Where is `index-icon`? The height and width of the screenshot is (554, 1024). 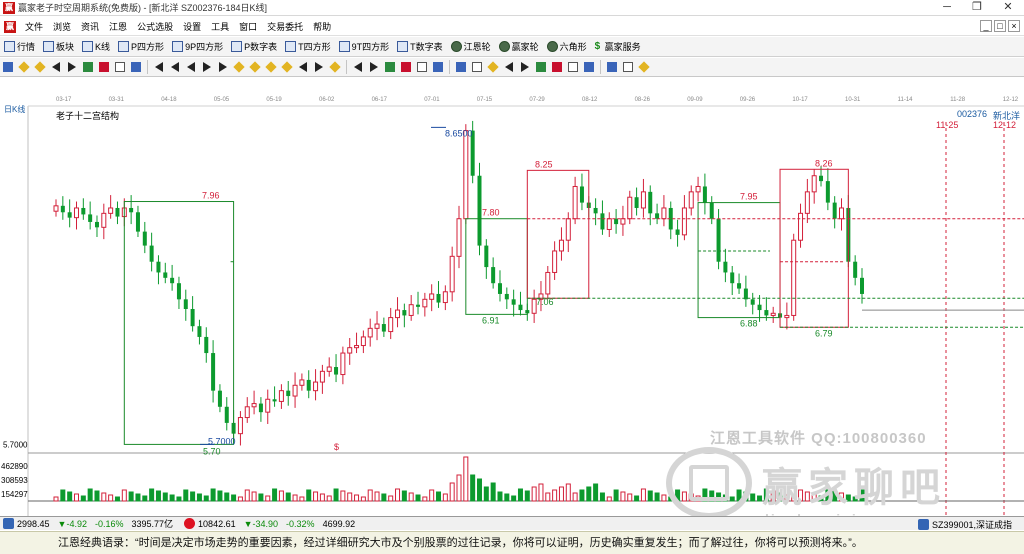
index-icon is located at coordinates (8, 523).